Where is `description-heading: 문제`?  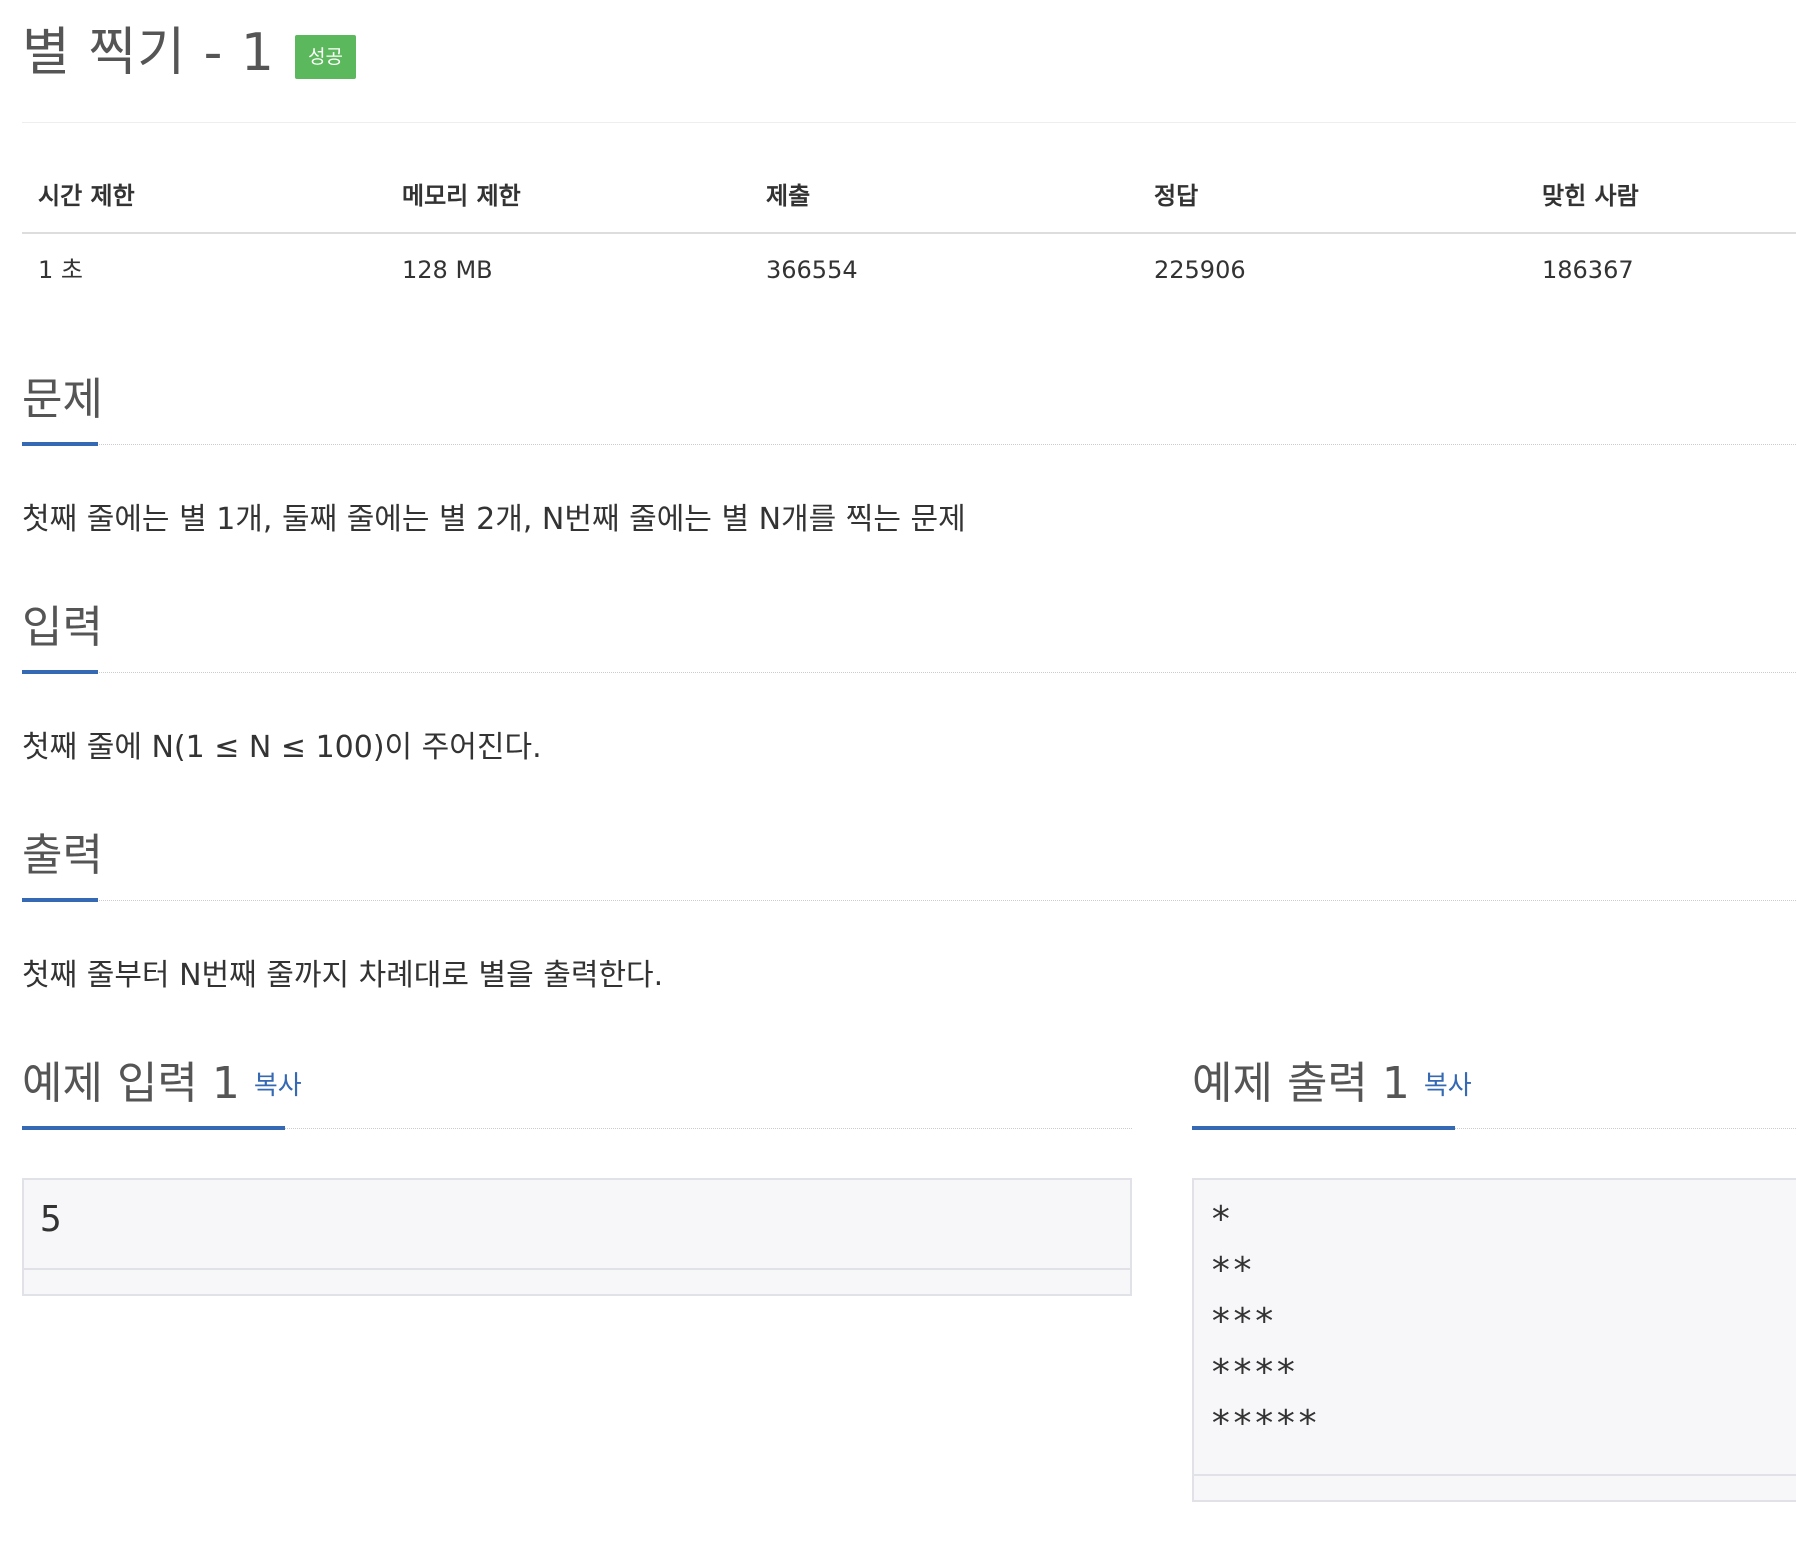 description-heading: 문제 is located at coordinates (62, 408).